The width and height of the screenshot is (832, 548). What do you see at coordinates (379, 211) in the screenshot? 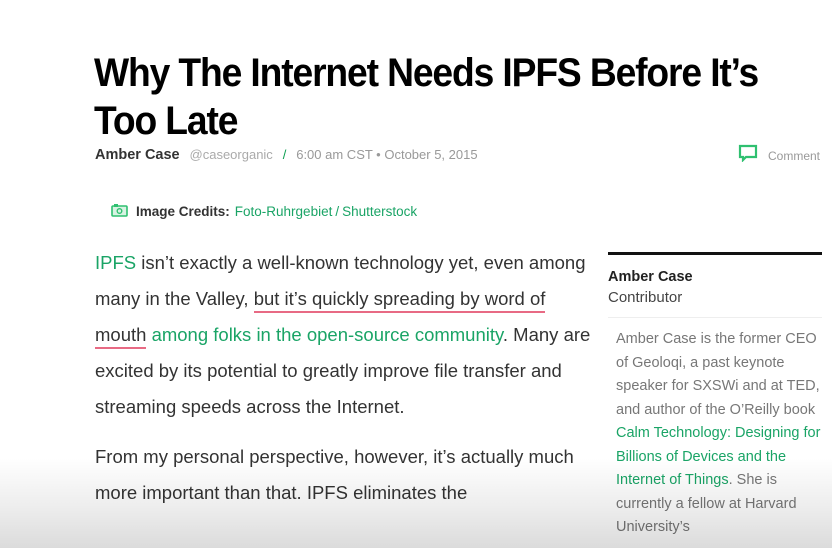
I see `credit-link-shutterstock: Shutterstock` at bounding box center [379, 211].